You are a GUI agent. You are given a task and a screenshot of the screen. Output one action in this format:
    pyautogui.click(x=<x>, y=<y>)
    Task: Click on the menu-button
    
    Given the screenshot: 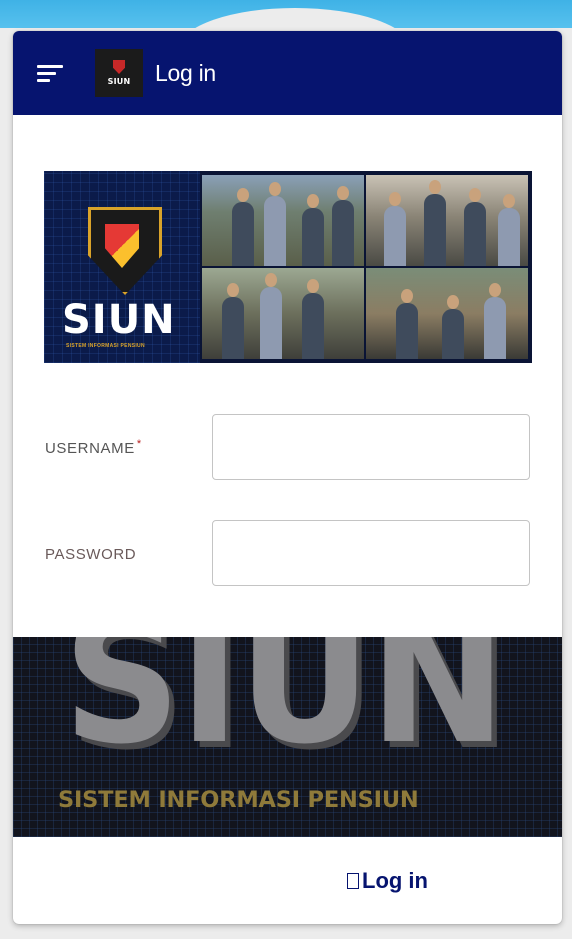 What is the action you would take?
    pyautogui.click(x=51, y=73)
    